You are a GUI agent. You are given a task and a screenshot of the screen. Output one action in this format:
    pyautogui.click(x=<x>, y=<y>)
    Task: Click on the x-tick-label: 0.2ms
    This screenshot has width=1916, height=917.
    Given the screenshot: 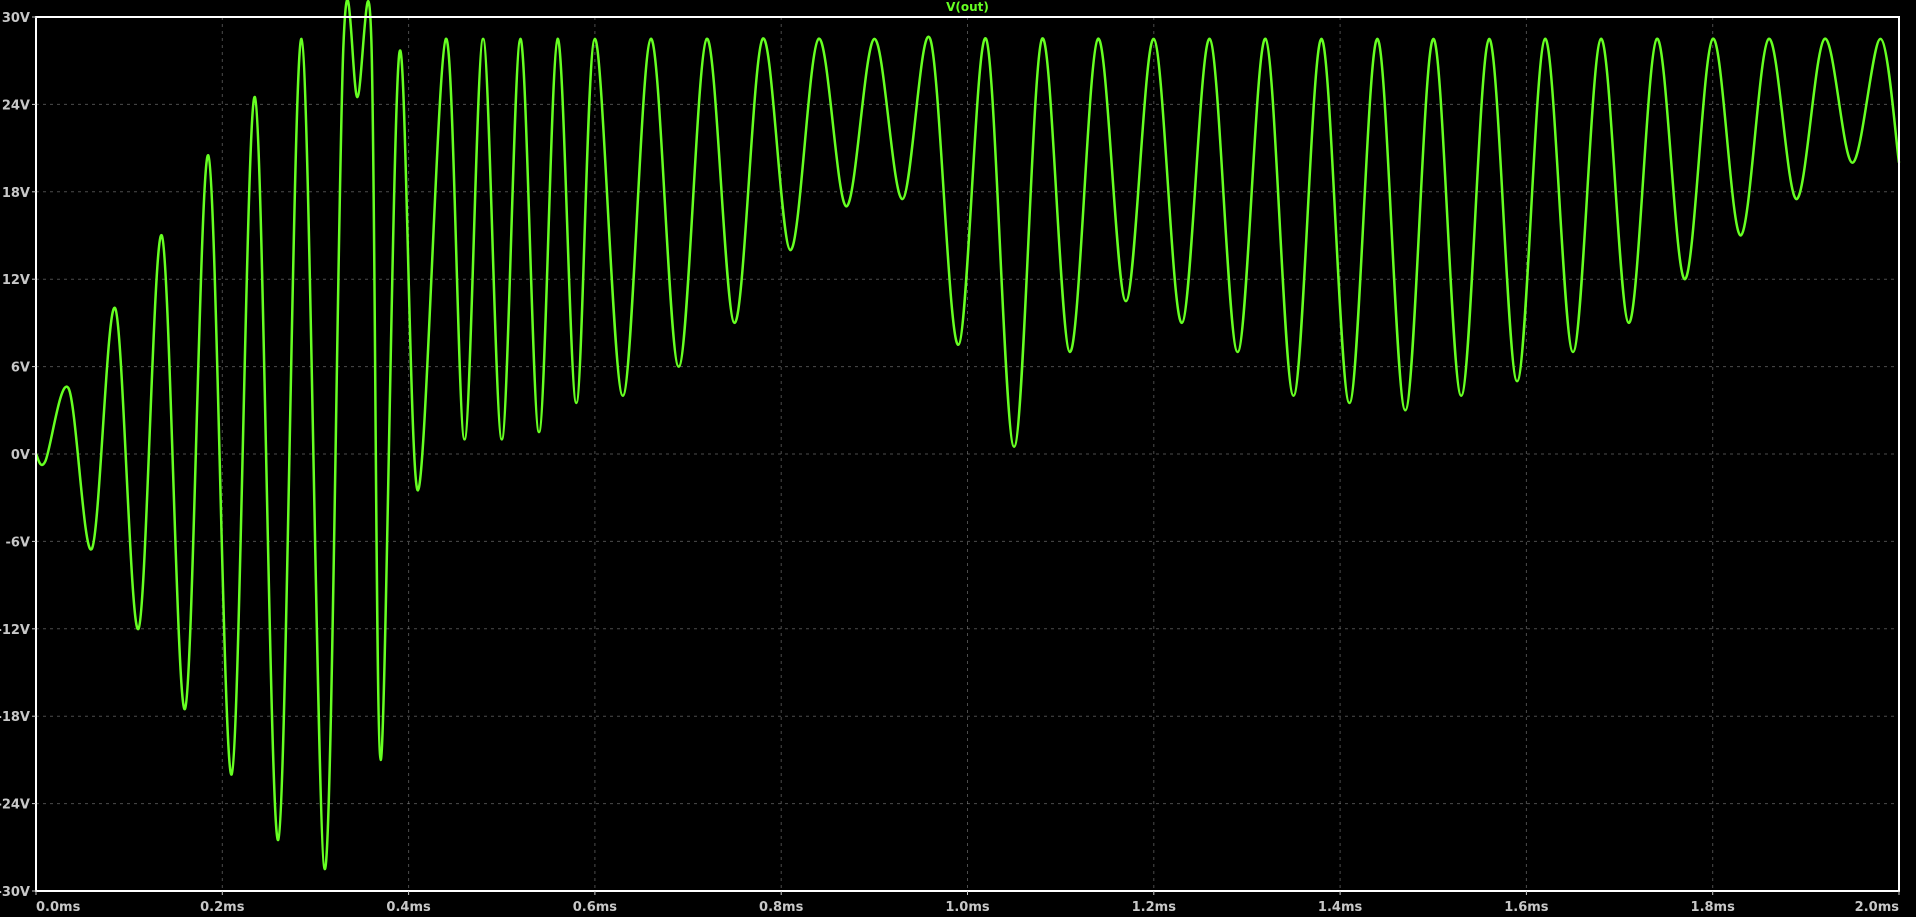 What is the action you would take?
    pyautogui.click(x=222, y=907)
    